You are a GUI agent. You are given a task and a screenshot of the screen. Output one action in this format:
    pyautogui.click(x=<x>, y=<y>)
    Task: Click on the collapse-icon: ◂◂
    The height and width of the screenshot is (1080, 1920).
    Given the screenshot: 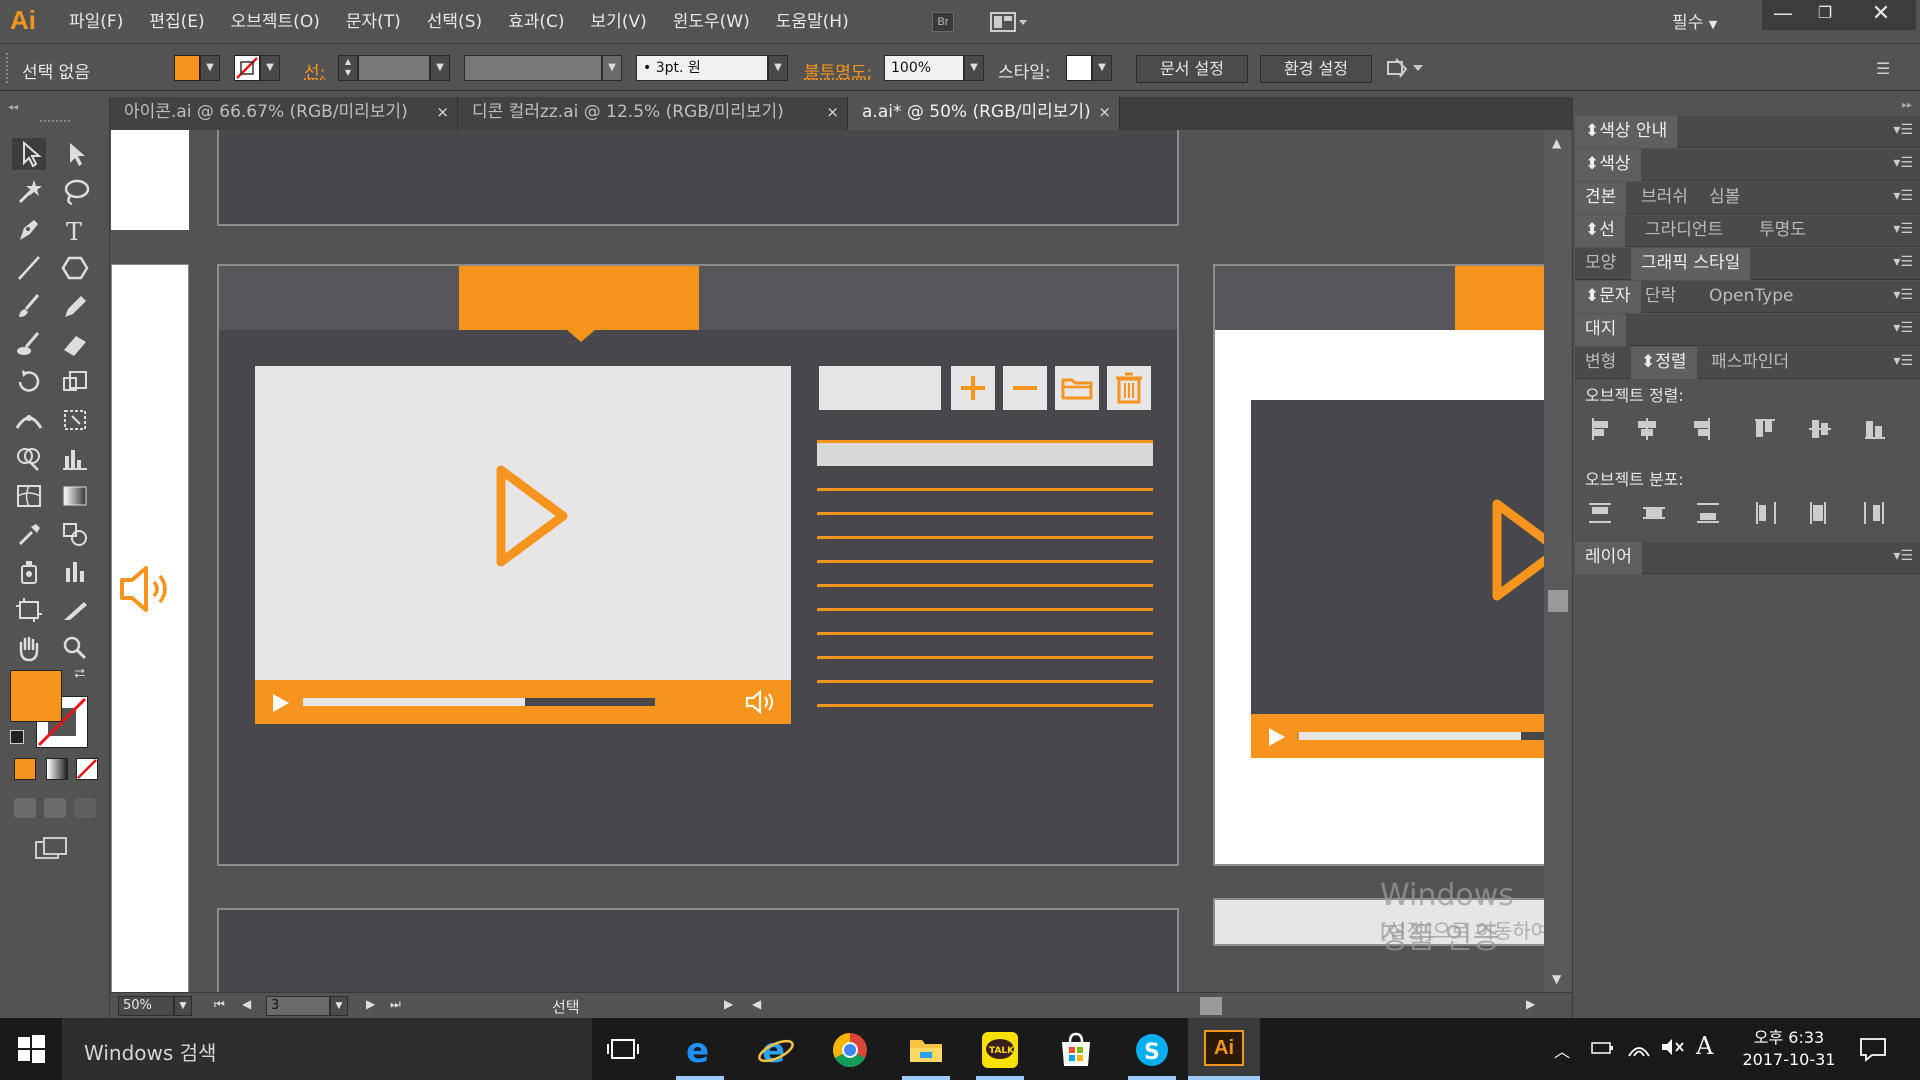 What is the action you would take?
    pyautogui.click(x=13, y=107)
    